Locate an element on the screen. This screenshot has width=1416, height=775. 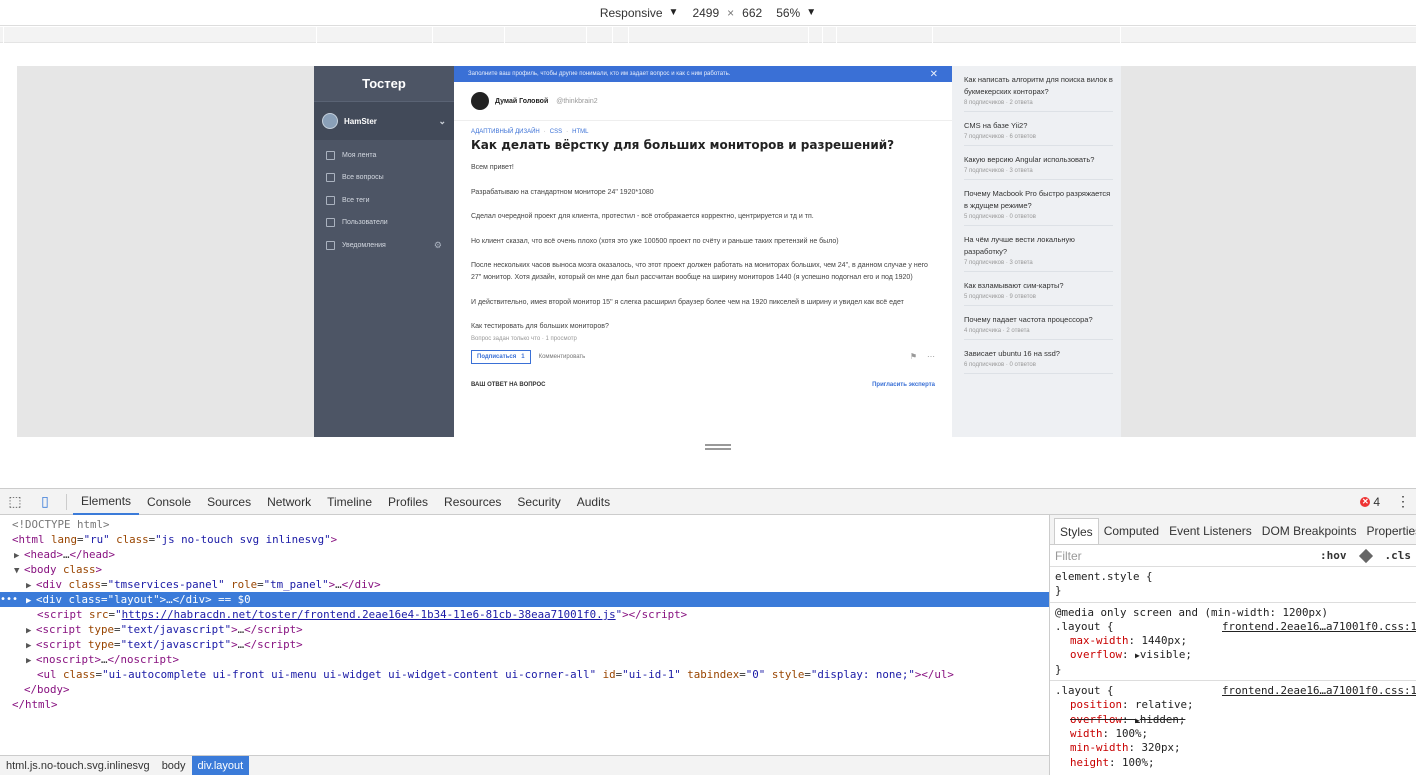
sidebar-item-notifications: Уведомления ⚙ is located at coordinates (384, 245).